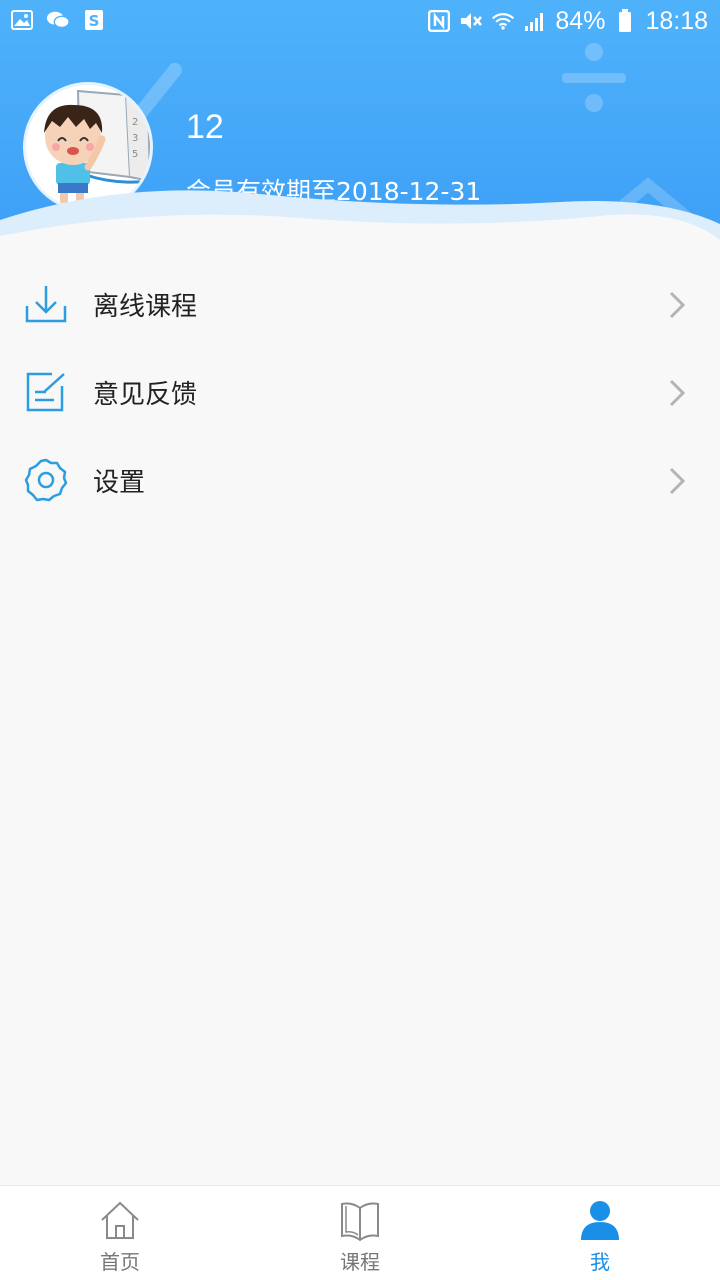 Image resolution: width=720 pixels, height=1280 pixels. I want to click on bottom-navigation: 首页 课程 我, so click(360, 1232).